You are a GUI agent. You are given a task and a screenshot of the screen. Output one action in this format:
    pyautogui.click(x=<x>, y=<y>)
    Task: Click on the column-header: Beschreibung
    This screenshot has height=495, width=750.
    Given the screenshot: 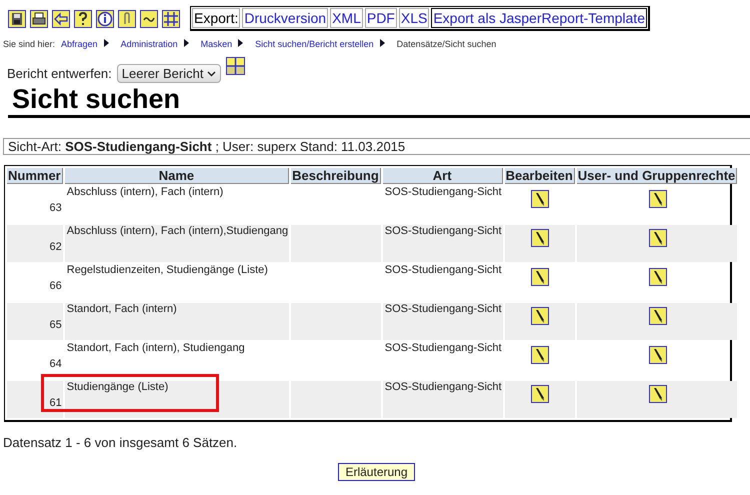 What is the action you would take?
    pyautogui.click(x=336, y=176)
    